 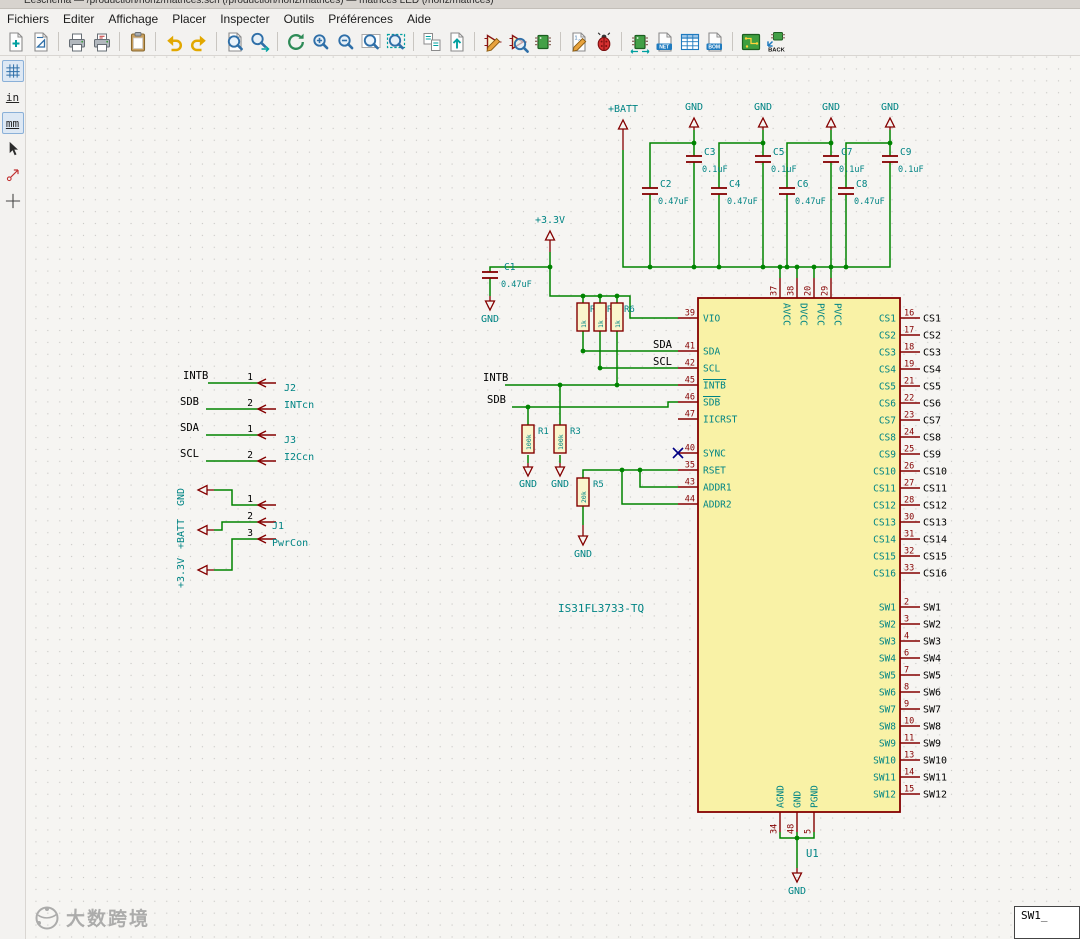 I want to click on menu-fichiers: Fichiers, so click(x=28, y=19).